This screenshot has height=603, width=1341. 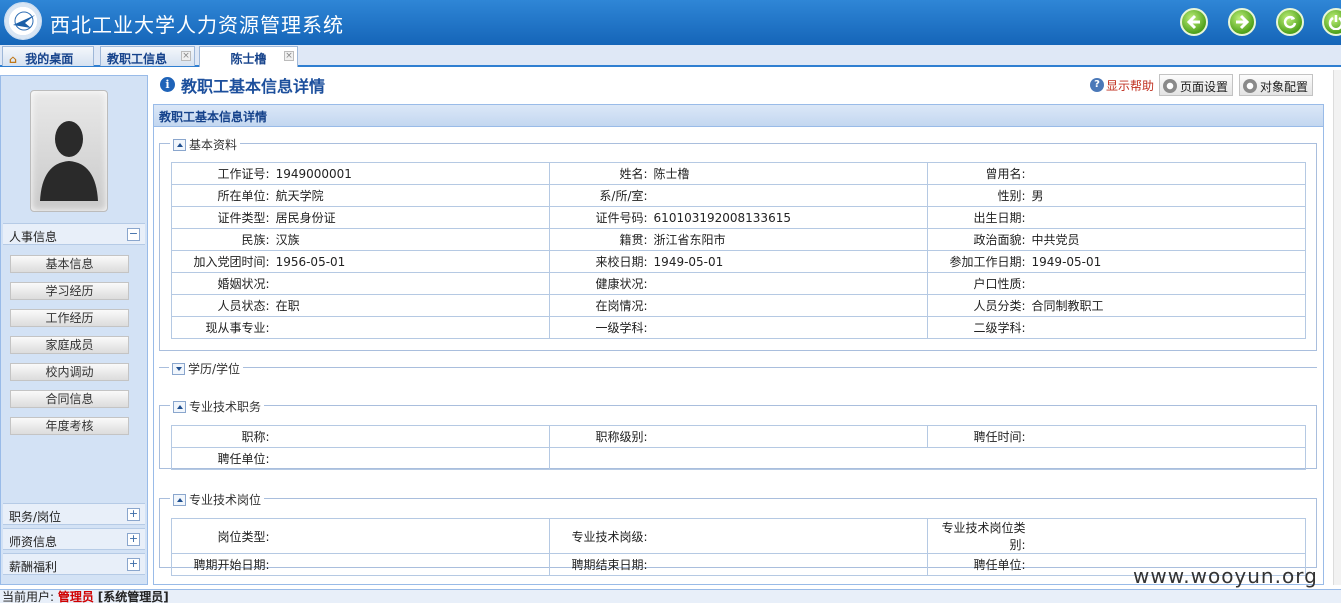 I want to click on tab-staff-info: 教职工信息 ×, so click(x=147, y=56).